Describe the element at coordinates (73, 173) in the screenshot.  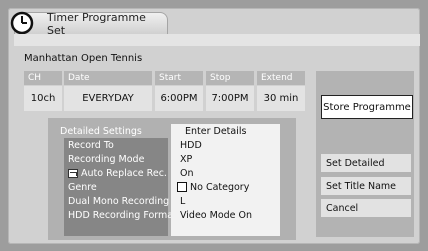
I see `replace-icon` at that location.